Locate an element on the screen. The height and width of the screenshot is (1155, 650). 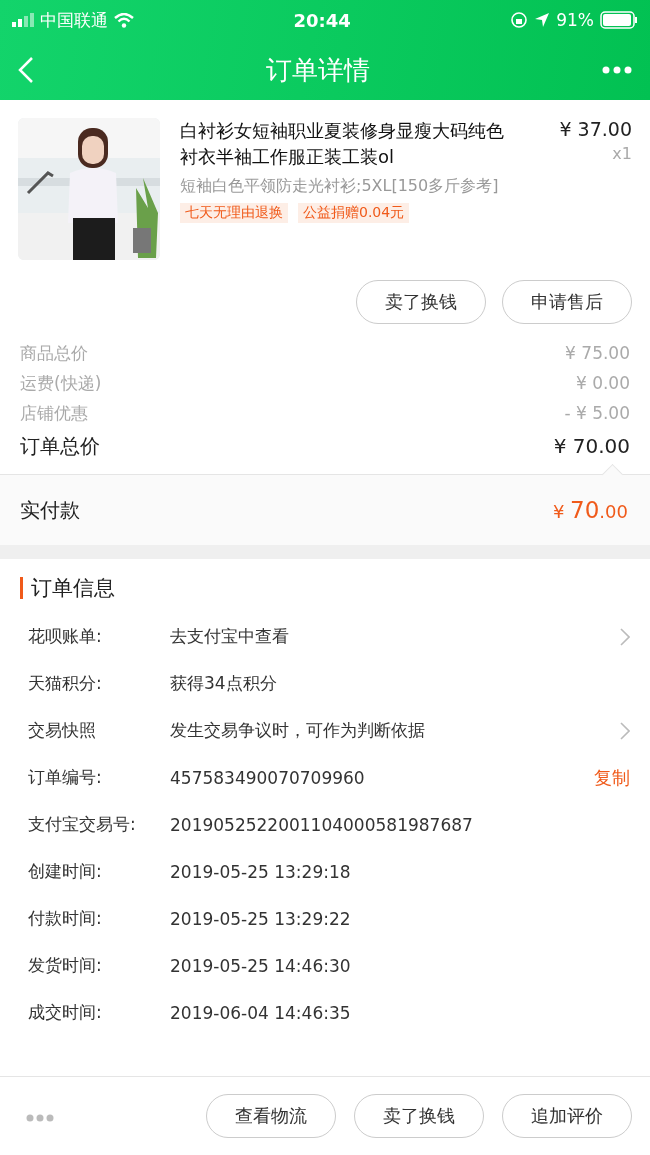
info-label: 成交时间: is located at coordinates (65, 1012).